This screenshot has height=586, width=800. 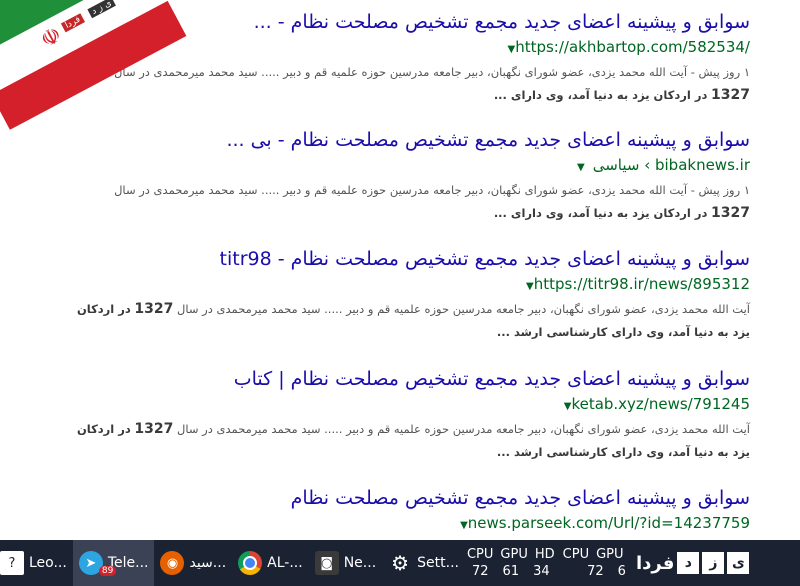 I want to click on unread-badge: 89, so click(x=107, y=571).